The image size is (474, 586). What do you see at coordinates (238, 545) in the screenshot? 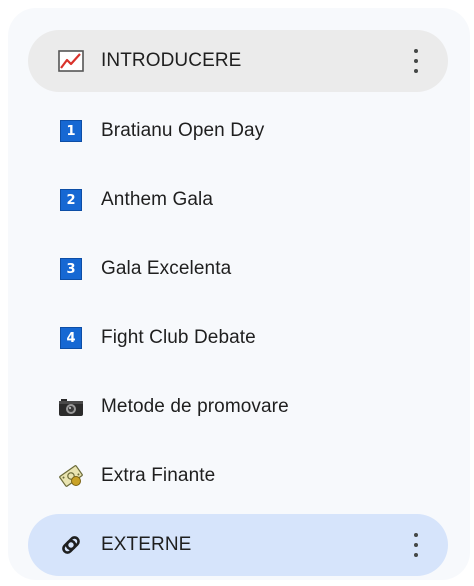
I see `nav-section-externe: EXTERNE` at bounding box center [238, 545].